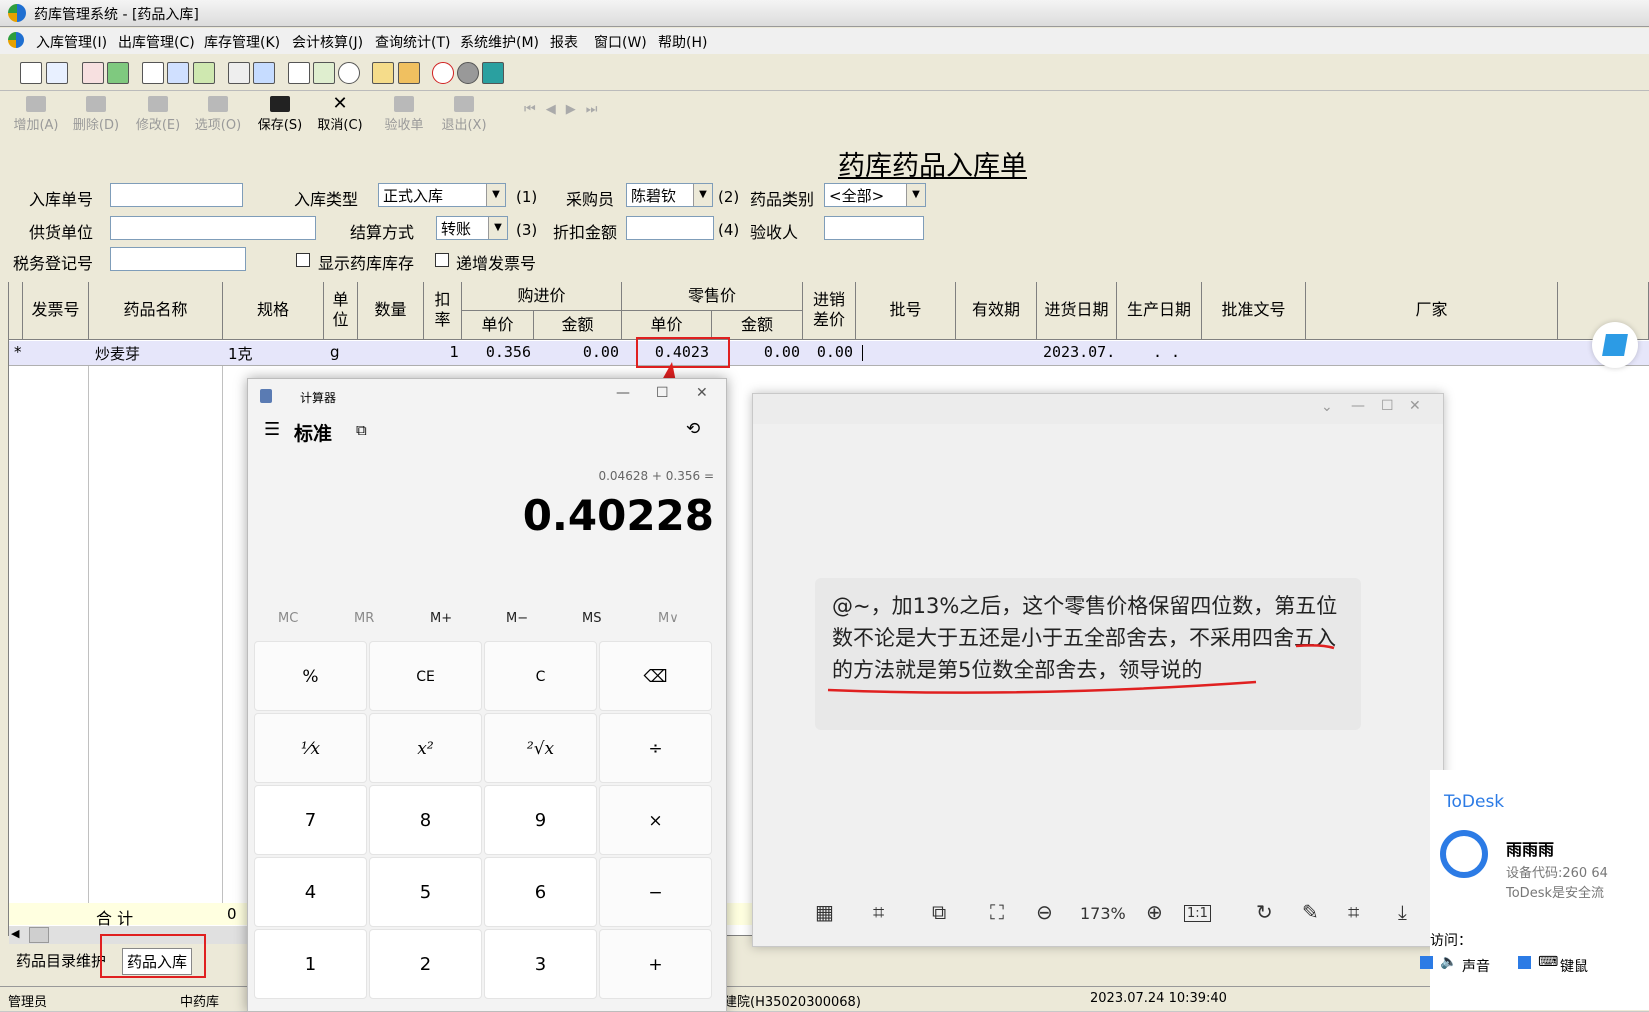 This screenshot has width=1649, height=1012. Describe the element at coordinates (36, 116) in the screenshot. I see `add-button: 增加(A)` at that location.